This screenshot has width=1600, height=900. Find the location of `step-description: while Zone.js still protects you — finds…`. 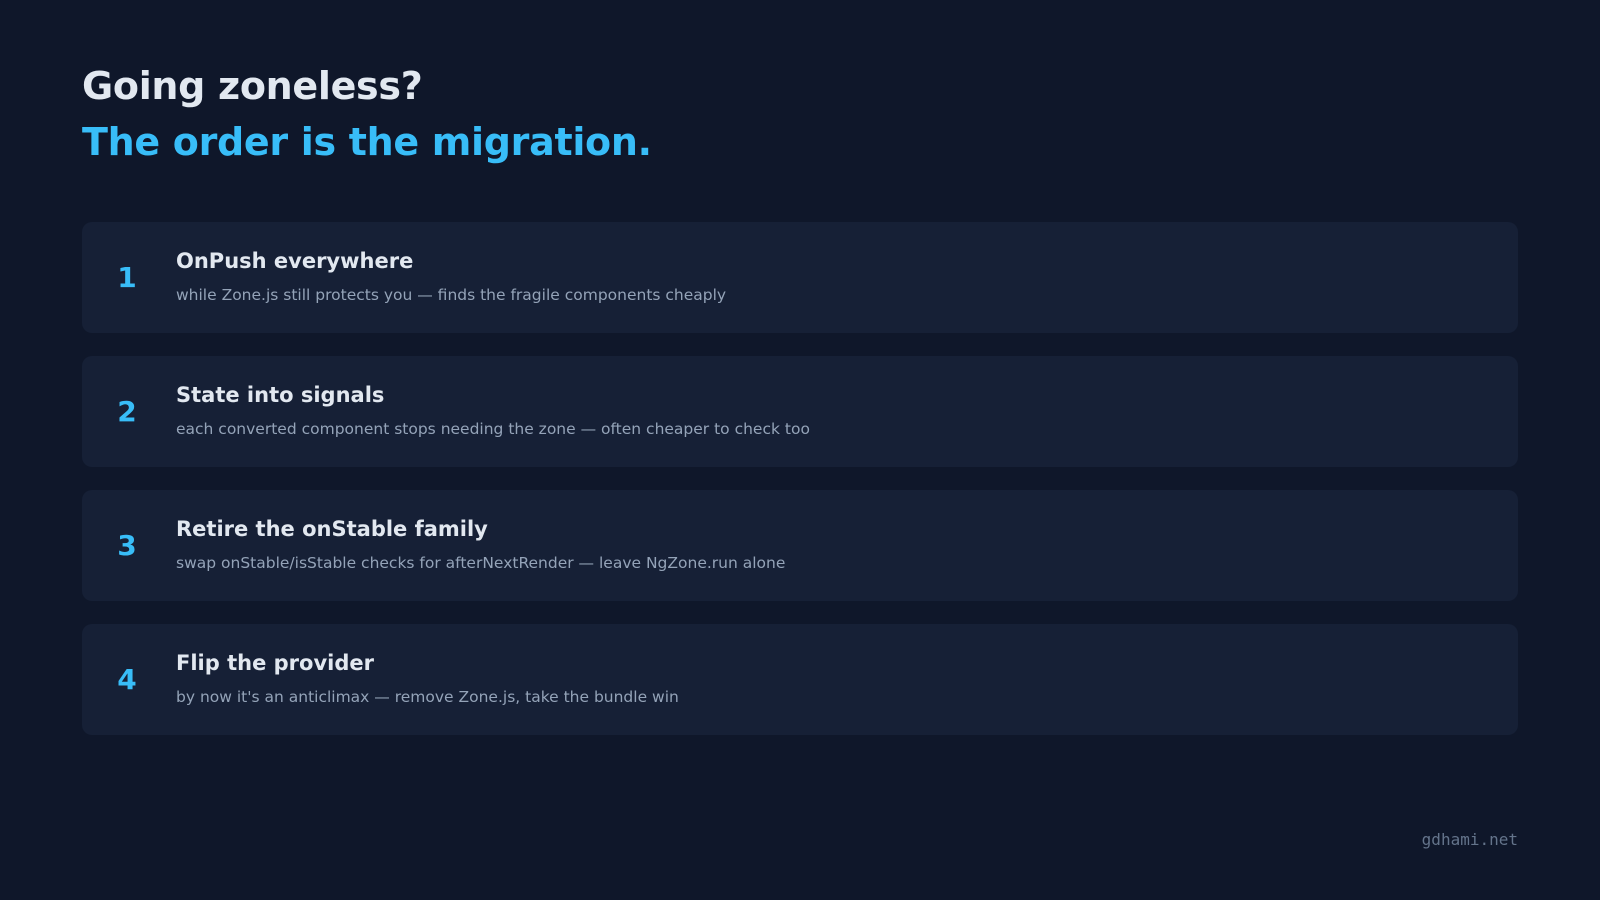

step-description: while Zone.js still protects you — finds… is located at coordinates (451, 295).